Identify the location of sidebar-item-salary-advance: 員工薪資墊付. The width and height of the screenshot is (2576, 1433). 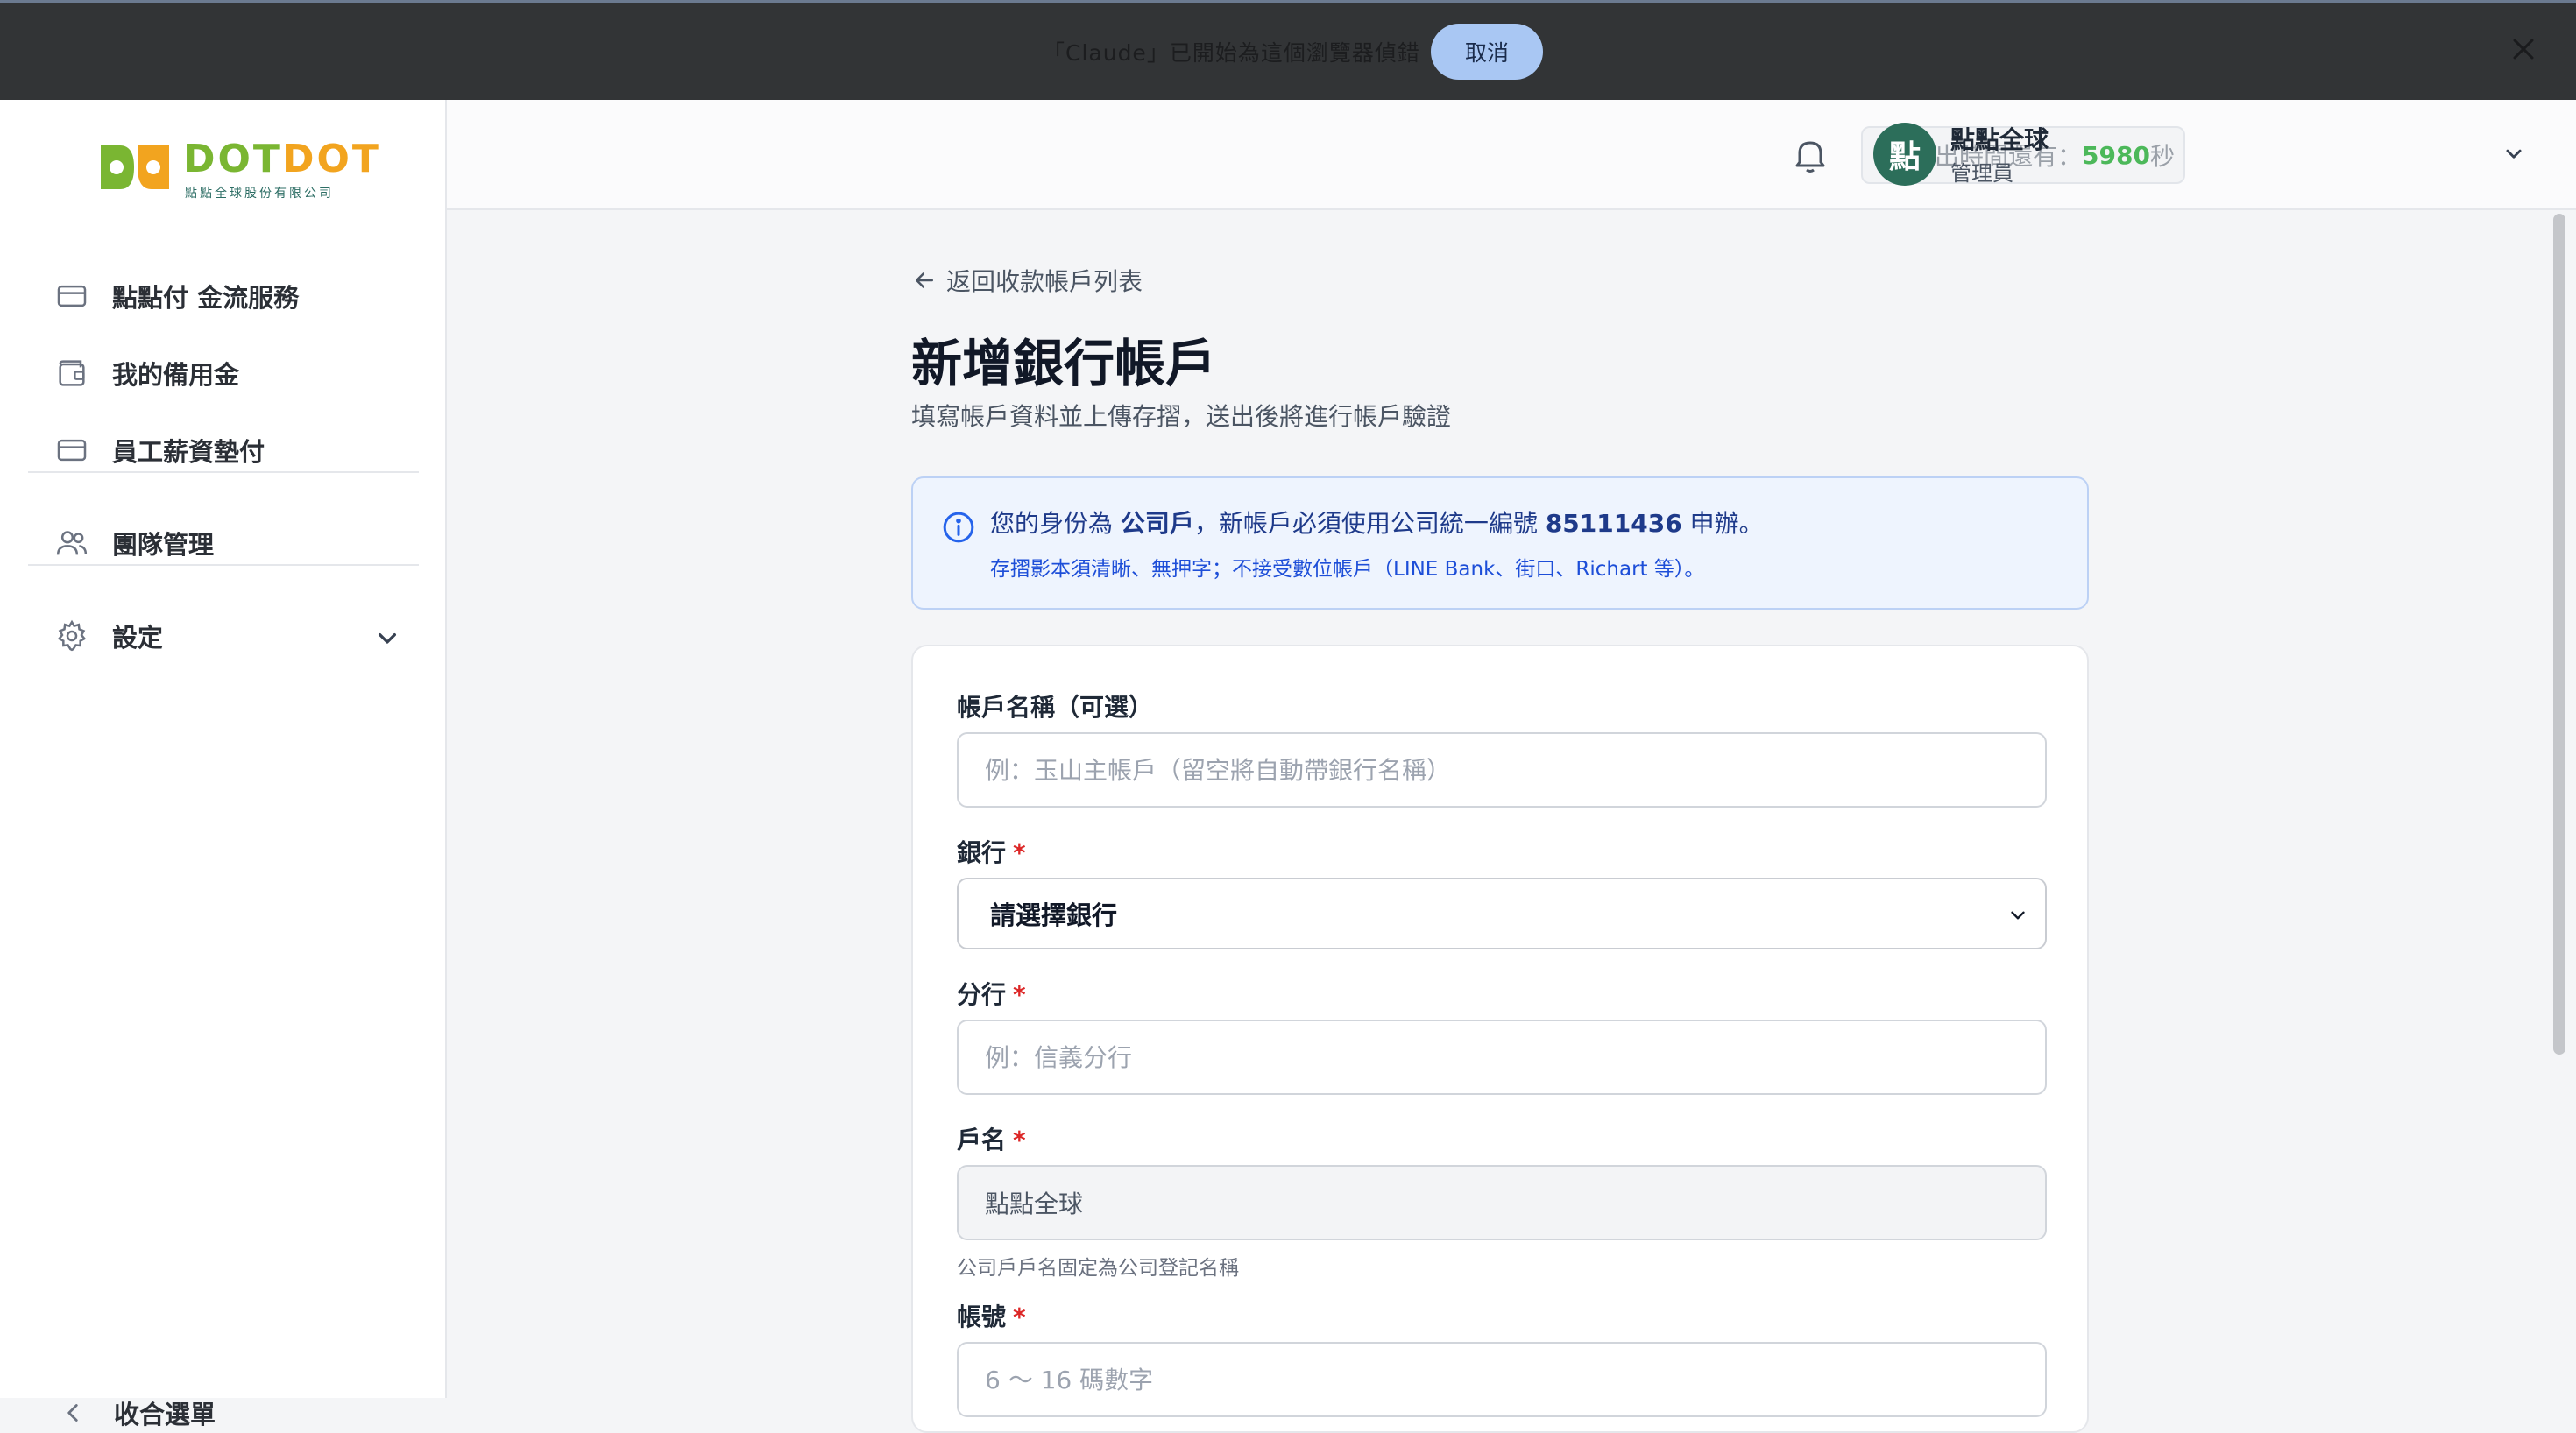
(229, 450).